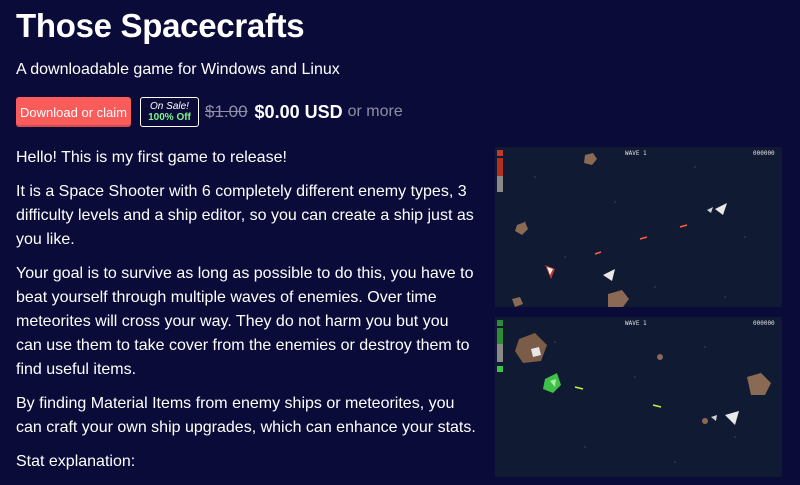 The width and height of the screenshot is (800, 485). Describe the element at coordinates (500, 153) in the screenshot. I see `heart-icon` at that location.